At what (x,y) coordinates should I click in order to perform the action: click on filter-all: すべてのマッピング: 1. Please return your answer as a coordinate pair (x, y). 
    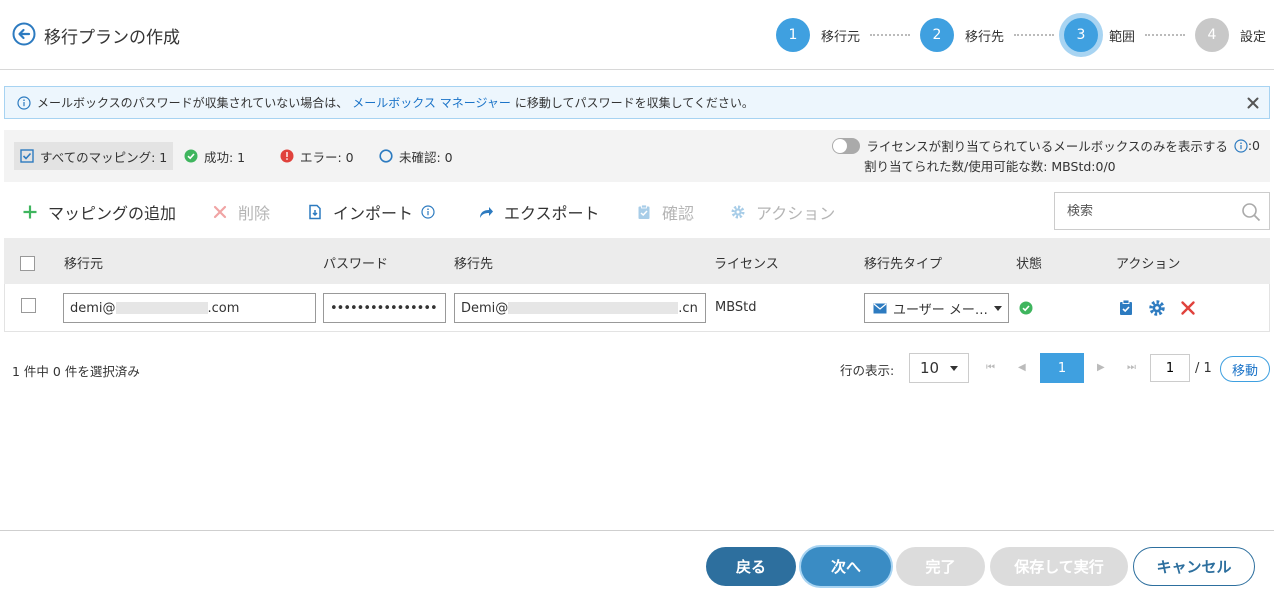
    Looking at the image, I should click on (94, 156).